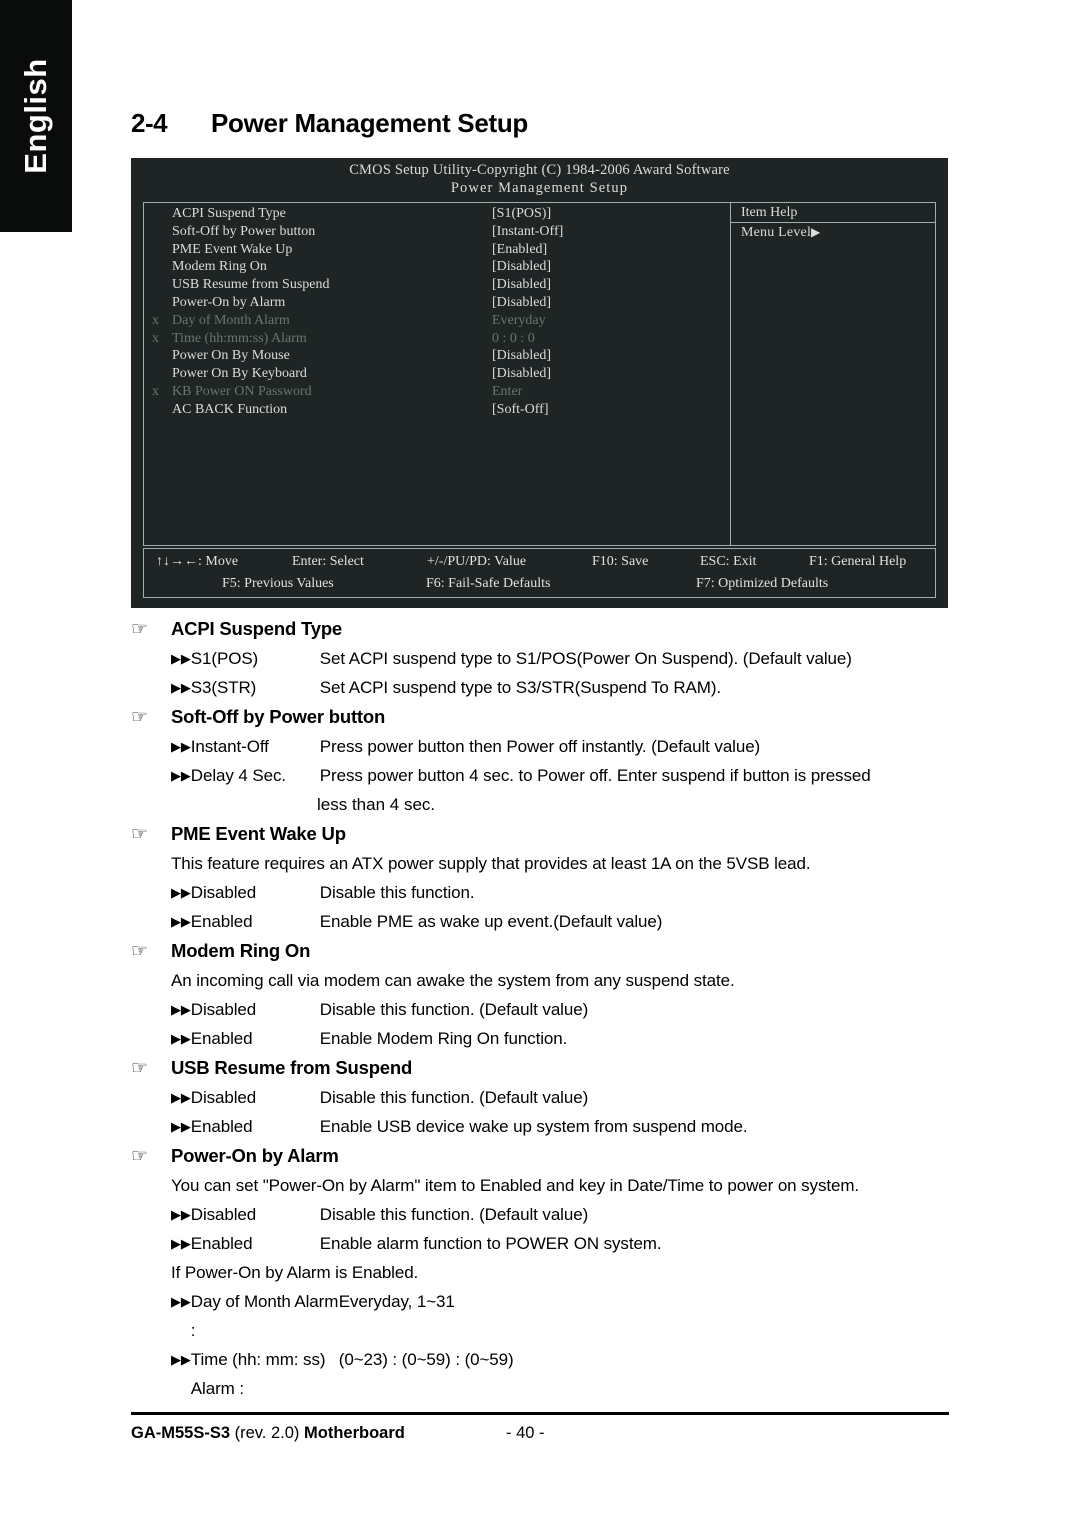 This screenshot has width=1080, height=1532. Describe the element at coordinates (437, 392) in the screenshot. I see `bios-setting-row: x KB Power ON Password Enter` at that location.